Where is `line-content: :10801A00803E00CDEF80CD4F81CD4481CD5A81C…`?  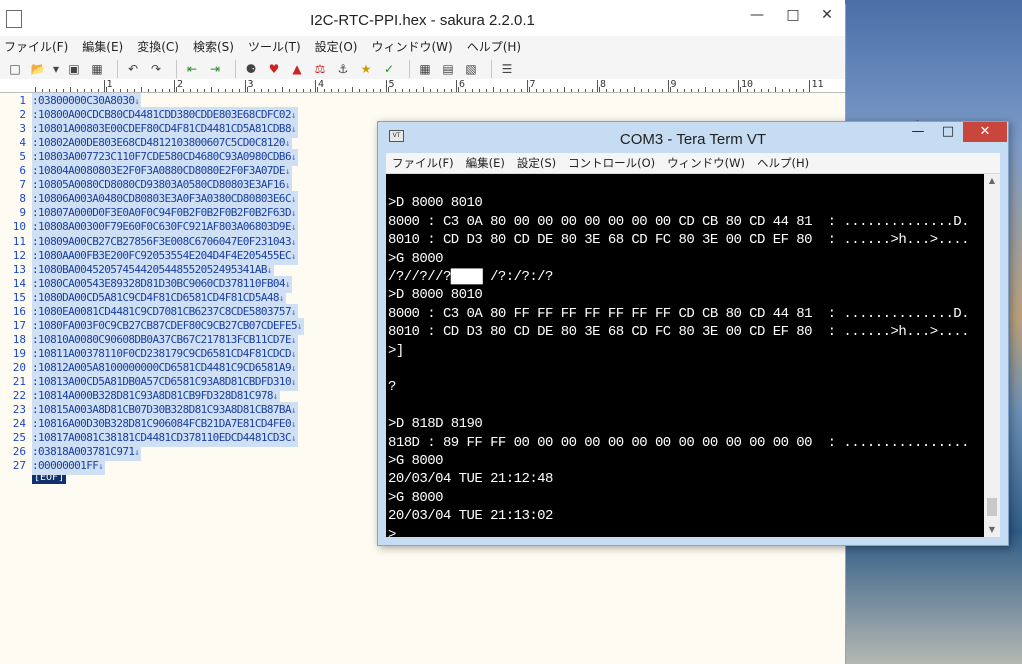
line-content: :10801A00803E00CDEF80CD4F81CD4481CD5A81C… is located at coordinates (162, 129).